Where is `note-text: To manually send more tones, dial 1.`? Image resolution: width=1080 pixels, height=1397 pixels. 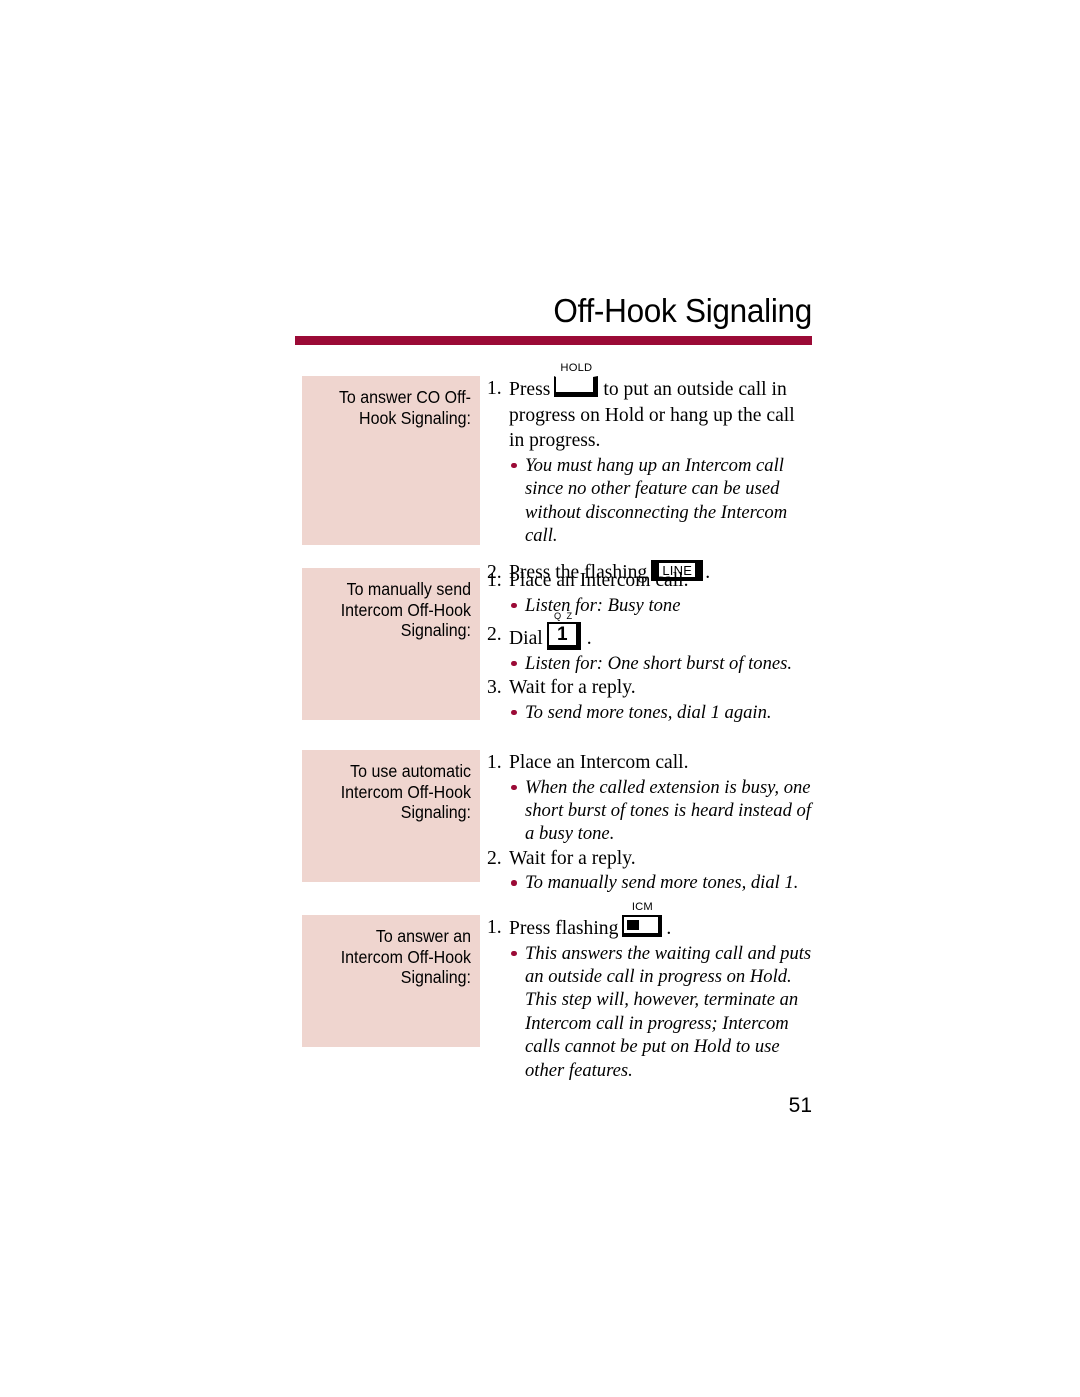
note-text: To manually send more tones, dial 1. is located at coordinates (662, 883).